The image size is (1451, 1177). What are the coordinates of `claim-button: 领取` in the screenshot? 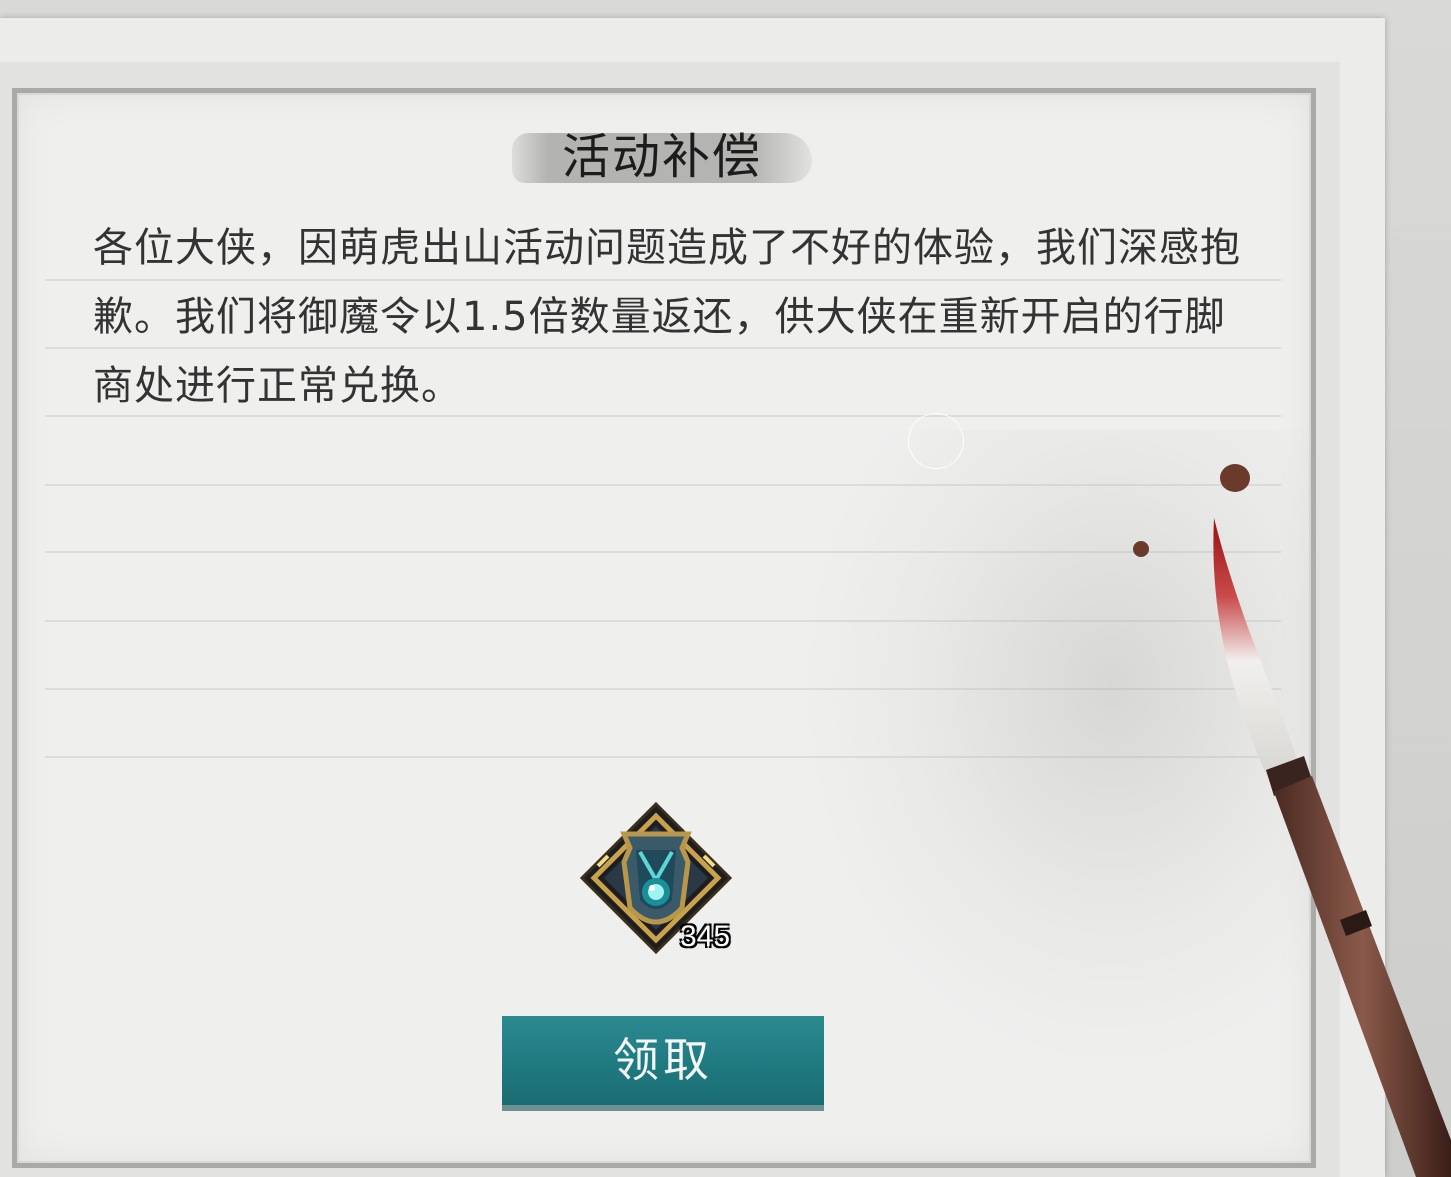 It's located at (663, 1063).